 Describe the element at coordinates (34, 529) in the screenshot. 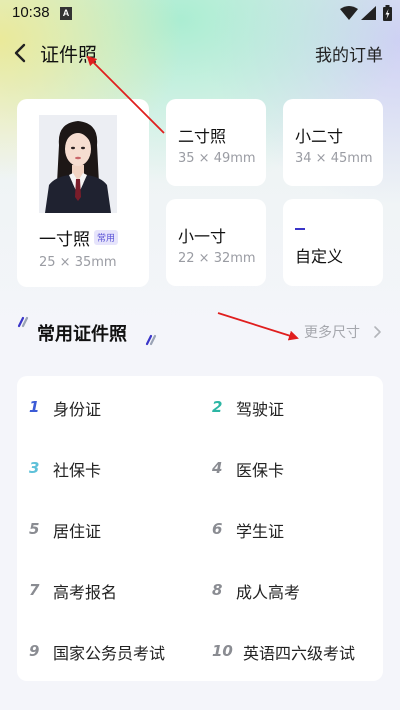

I see `list-number: 5` at that location.